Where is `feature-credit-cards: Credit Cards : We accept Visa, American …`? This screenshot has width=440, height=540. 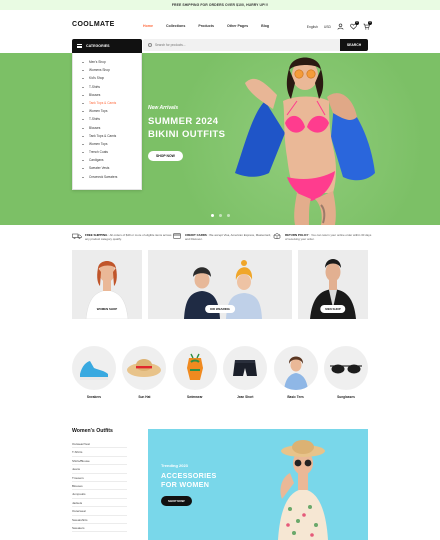
feature-credit-cards: Credit Cards : We accept Visa, American … is located at coordinates (222, 239).